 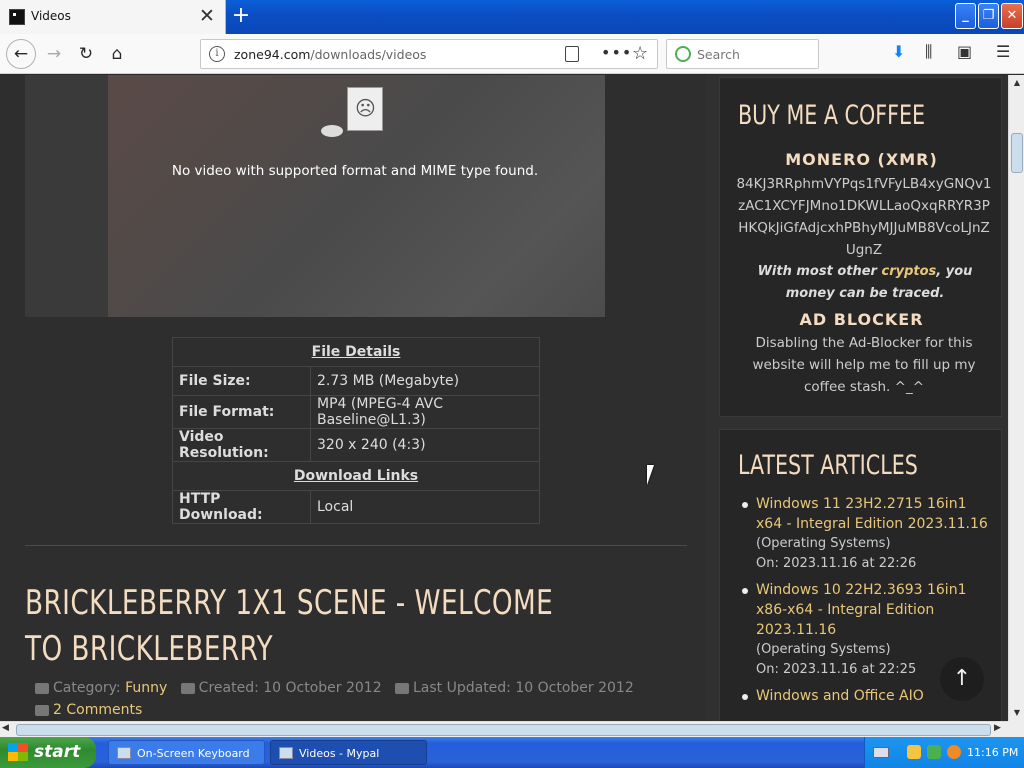 I want to click on restore-button: ❐, so click(x=988, y=16).